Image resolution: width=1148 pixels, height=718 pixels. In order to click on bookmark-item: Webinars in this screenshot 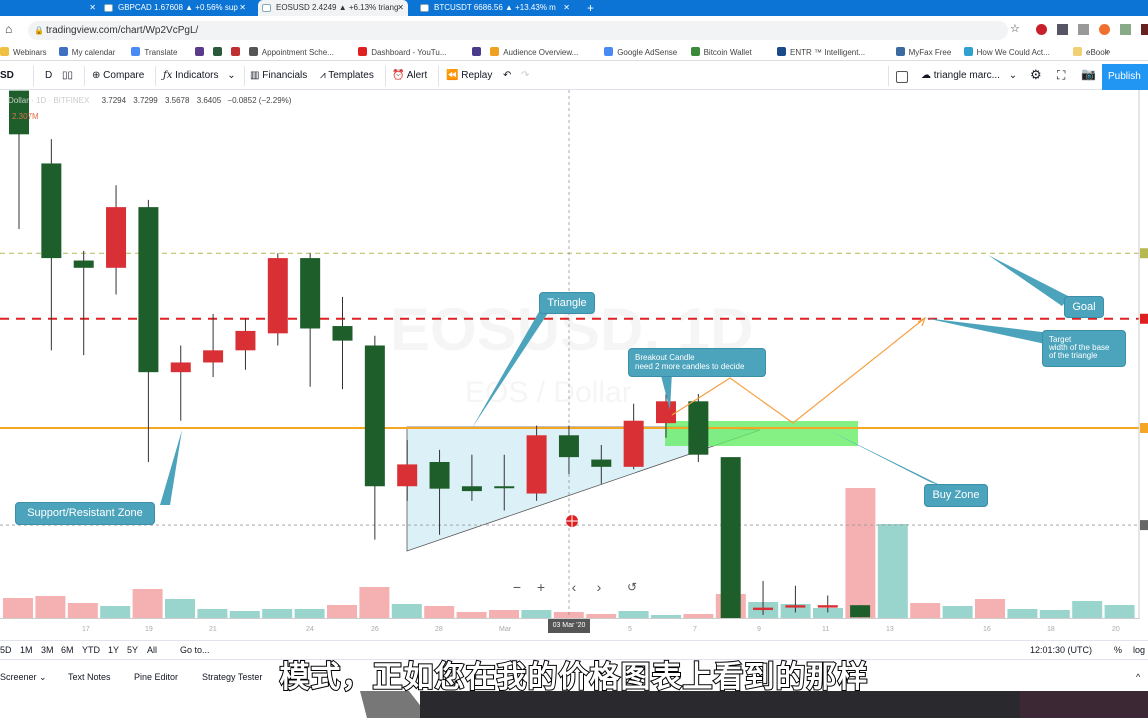, I will do `click(23, 52)`.